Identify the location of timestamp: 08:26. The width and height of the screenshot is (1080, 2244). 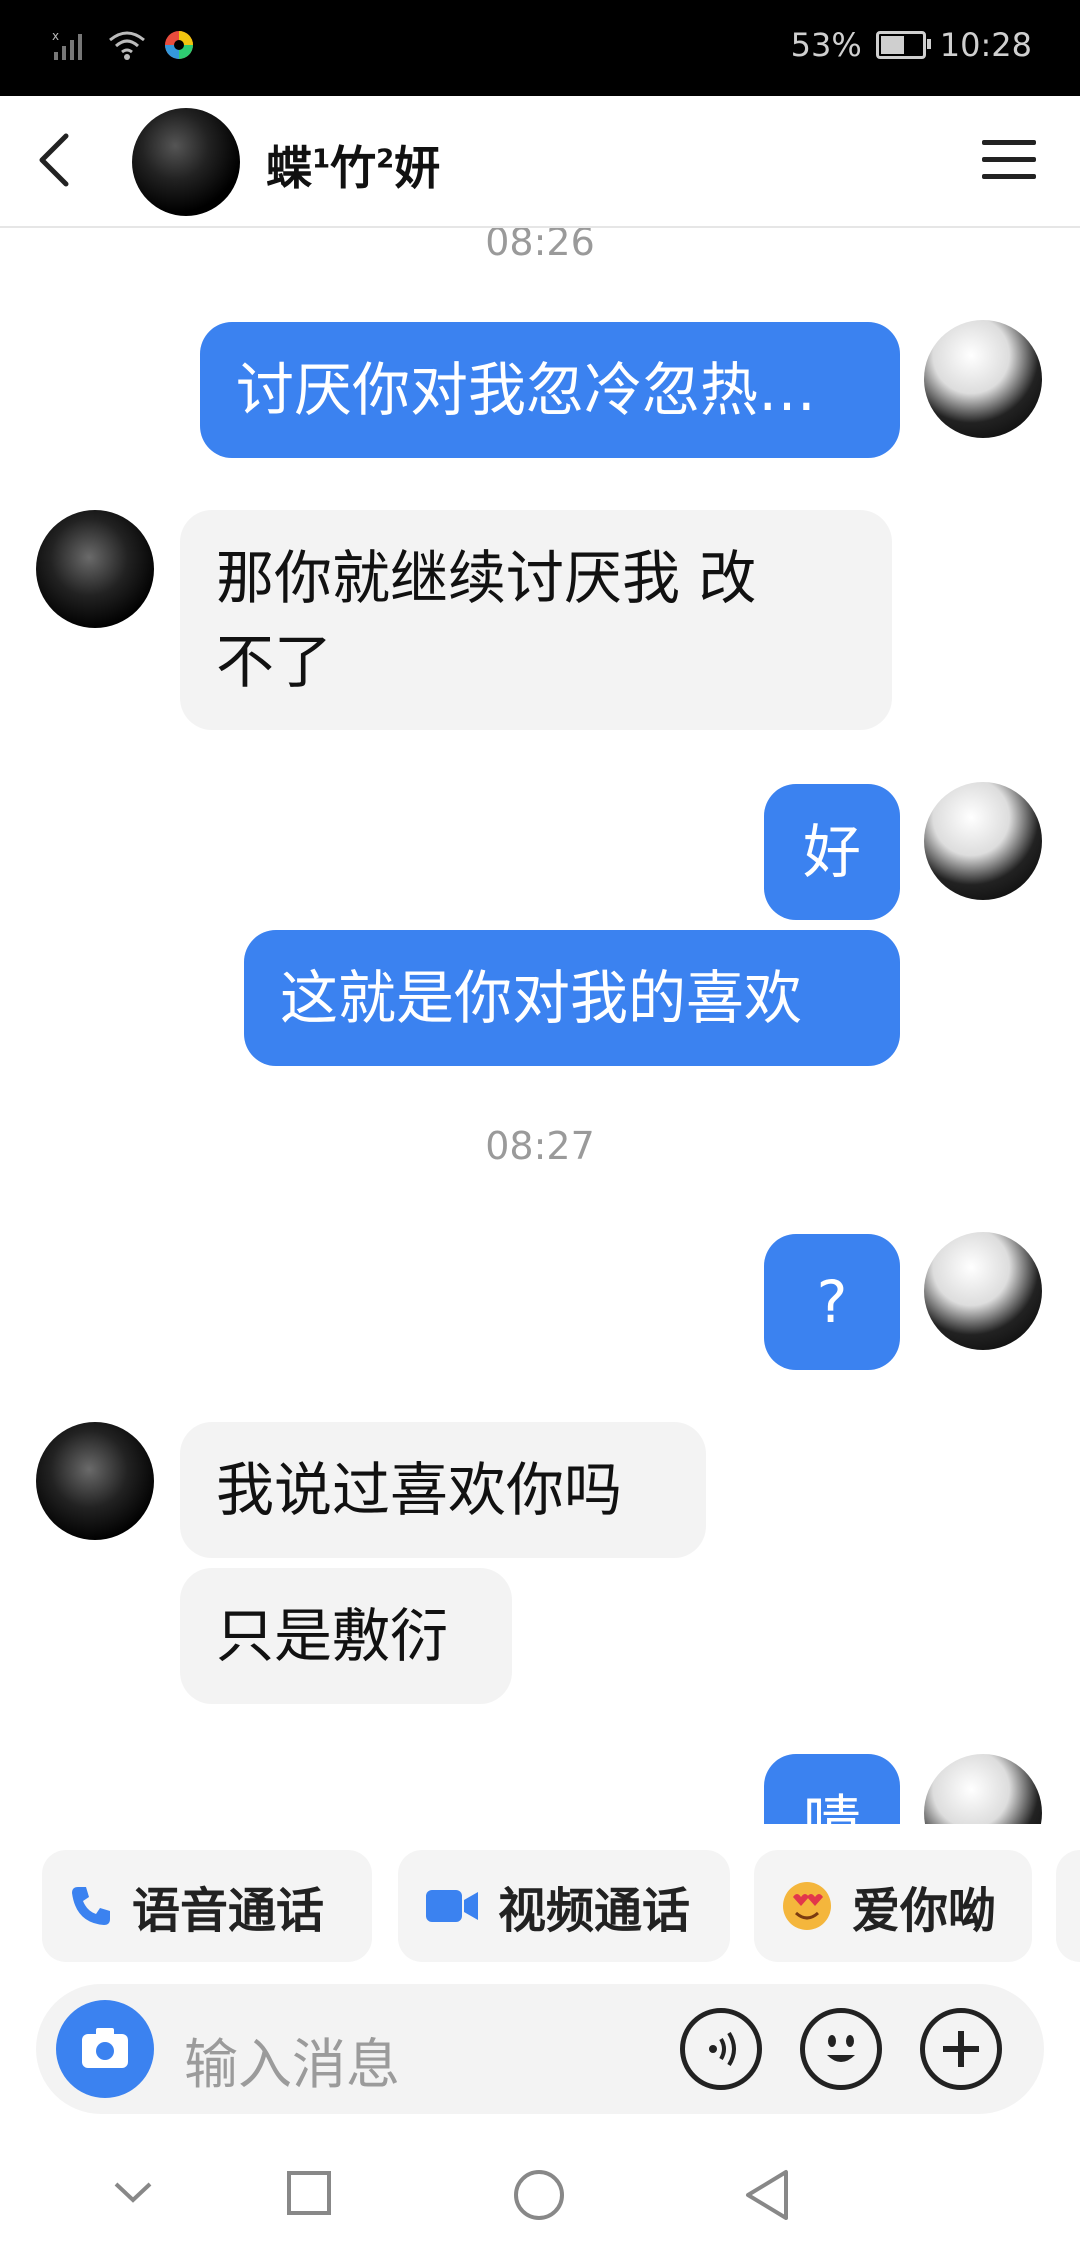
(540, 246).